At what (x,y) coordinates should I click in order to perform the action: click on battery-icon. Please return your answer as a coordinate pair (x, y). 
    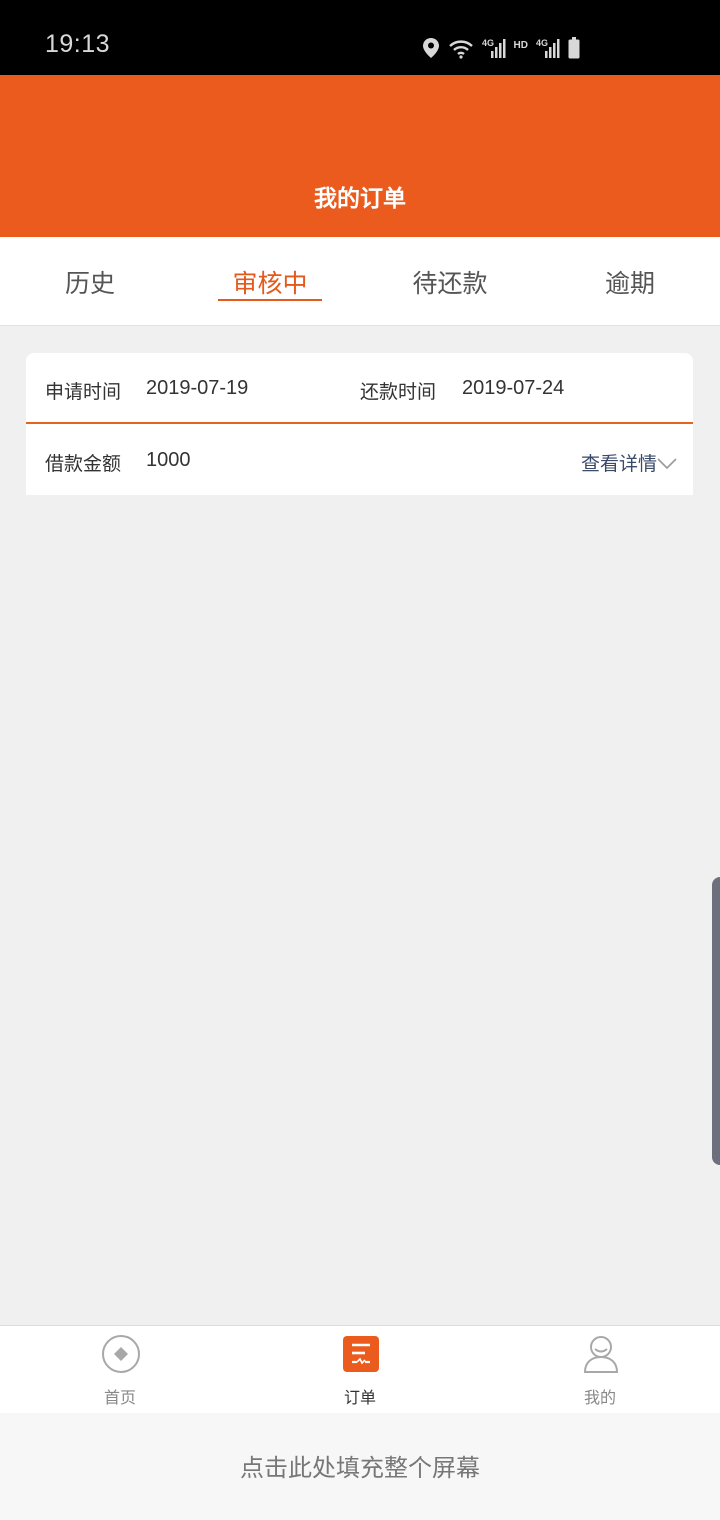
    Looking at the image, I should click on (574, 48).